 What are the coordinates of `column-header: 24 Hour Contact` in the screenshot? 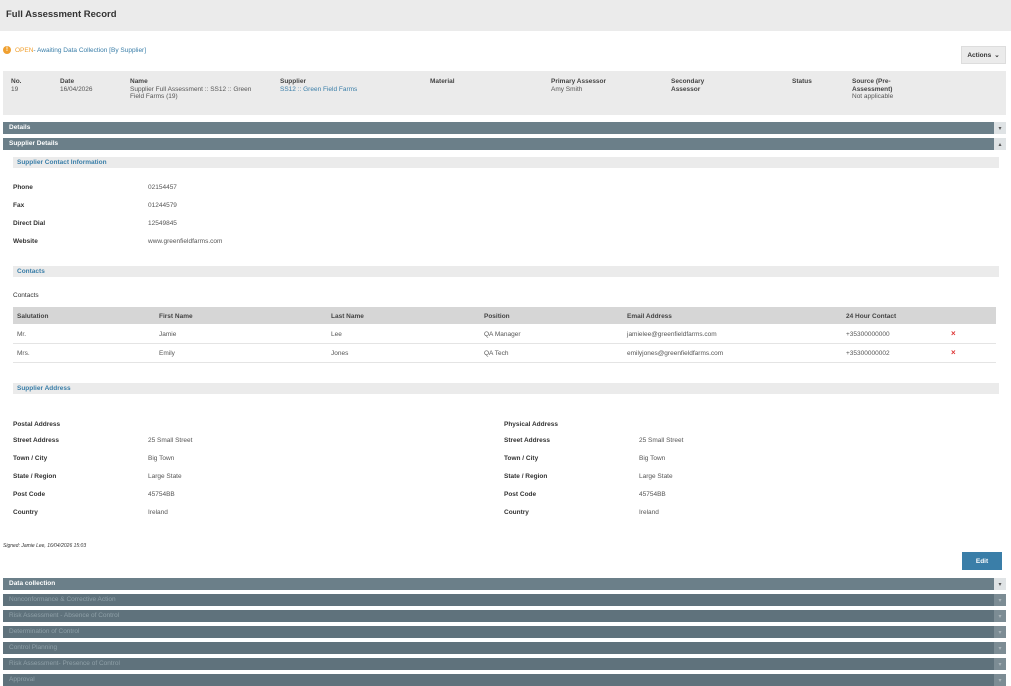 It's located at (871, 316).